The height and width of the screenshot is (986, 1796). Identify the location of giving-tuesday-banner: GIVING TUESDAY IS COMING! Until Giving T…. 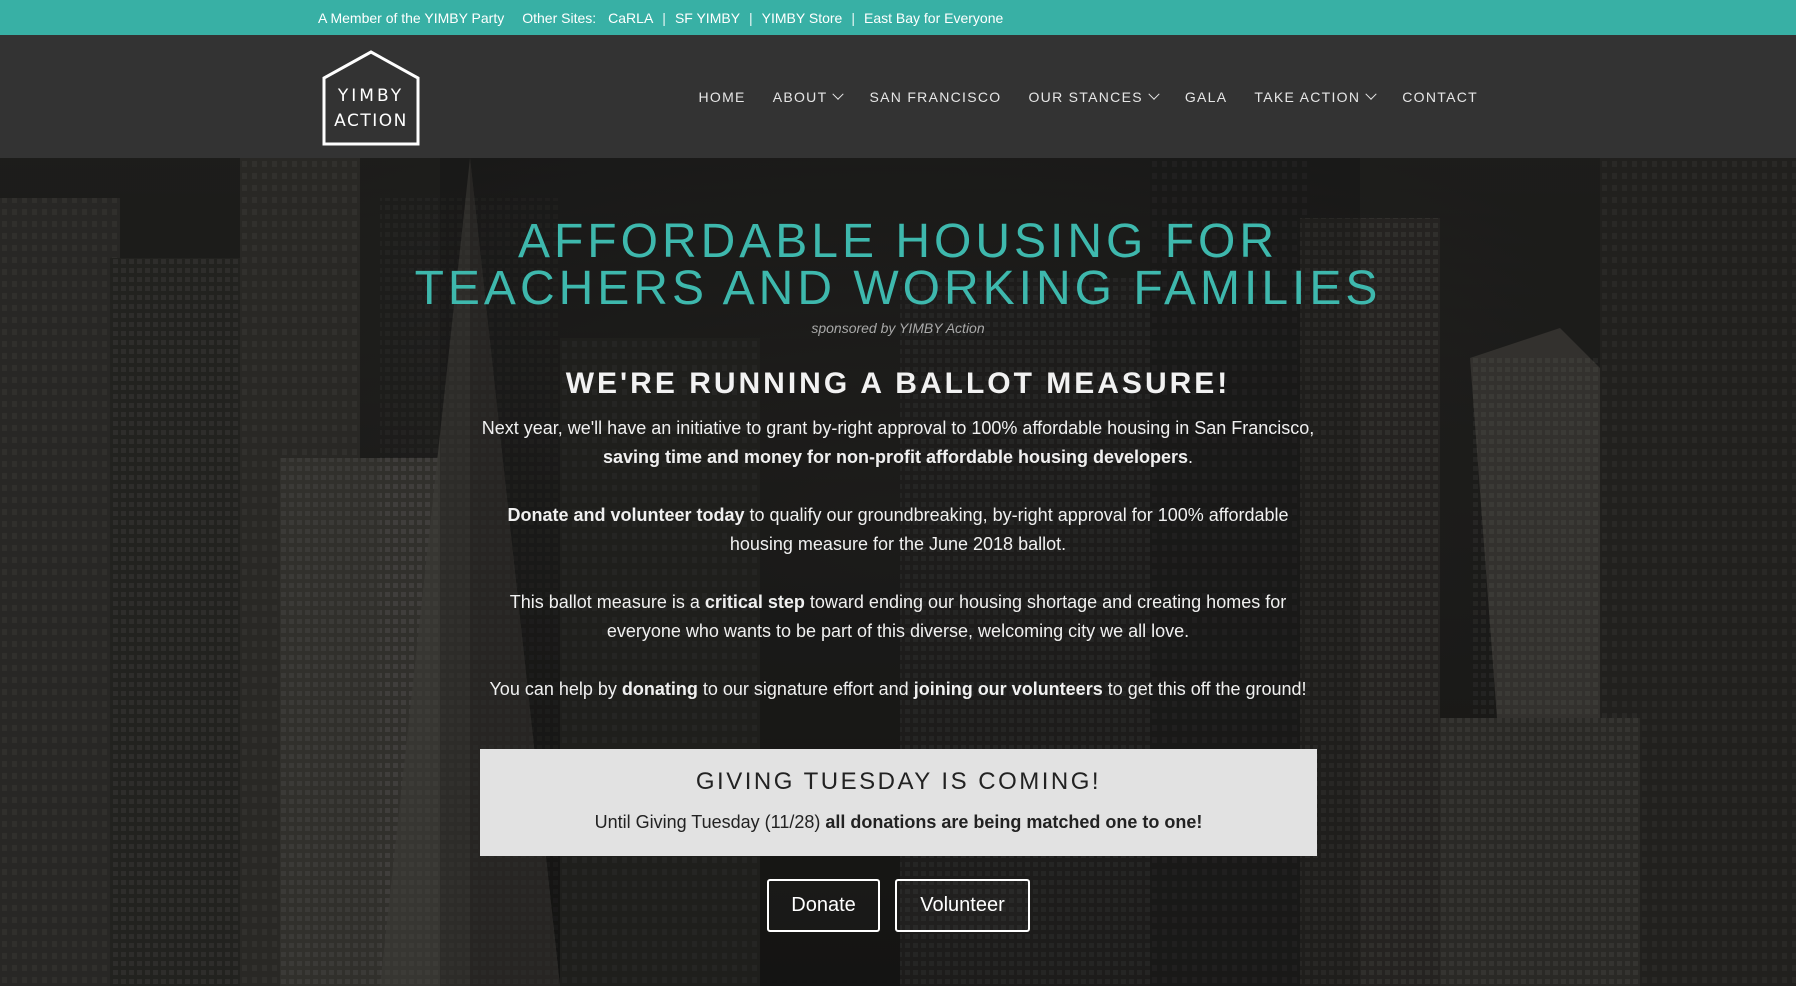
(898, 802).